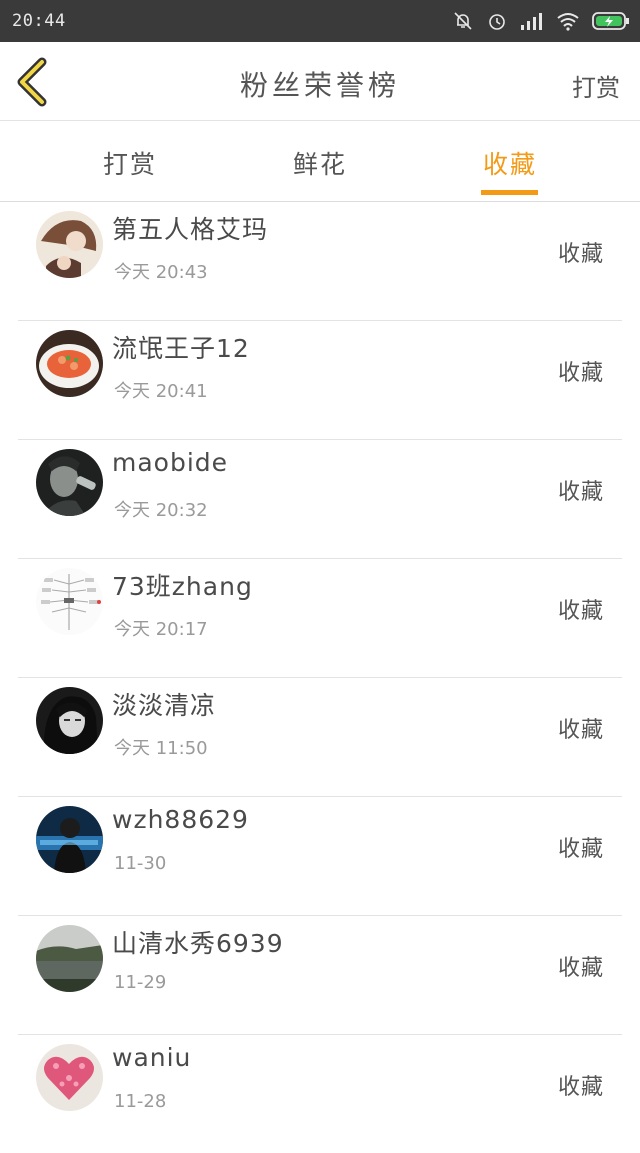 This screenshot has width=640, height=1153. Describe the element at coordinates (320, 618) in the screenshot. I see `list-item: 73班zhang 今天 20:17 收藏` at that location.